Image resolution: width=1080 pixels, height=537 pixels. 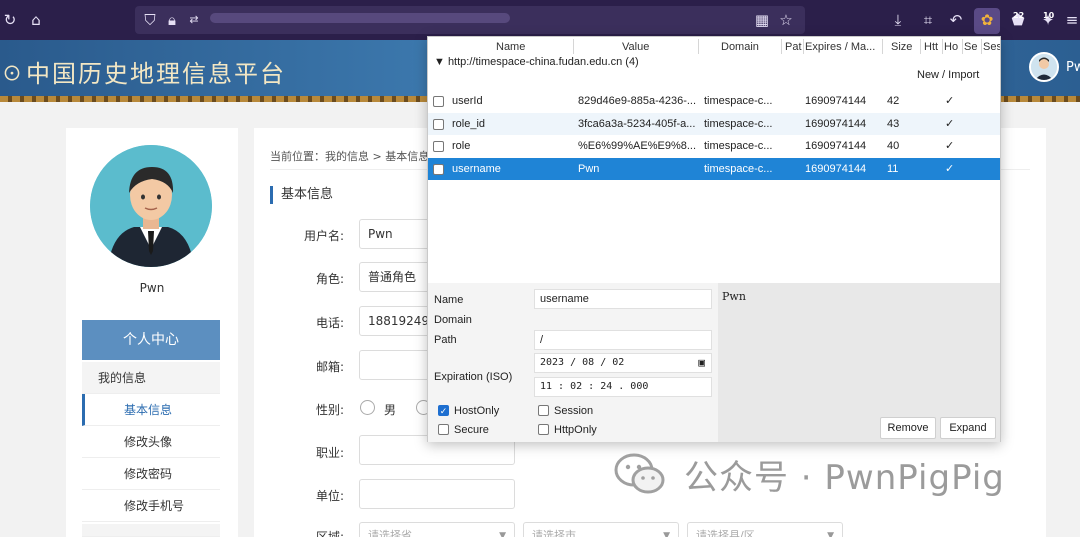 I want to click on bookmark-star-icon: ☆, so click(x=786, y=20).